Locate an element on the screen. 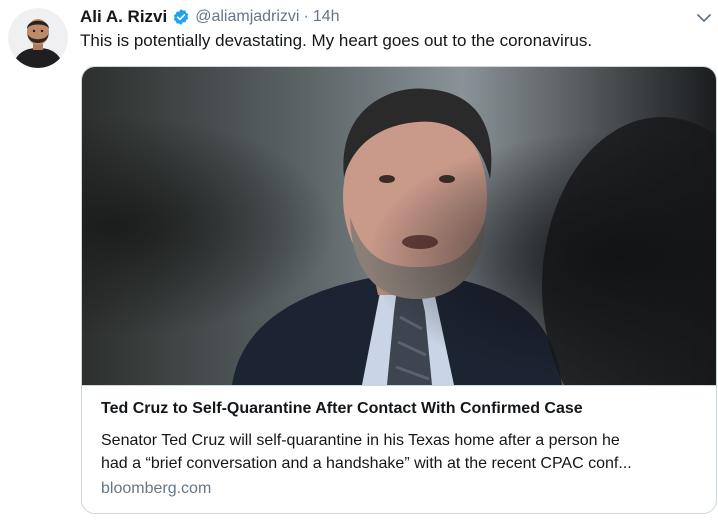 Image resolution: width=718 pixels, height=525 pixels. author-name: Ali A. Rizvi is located at coordinates (123, 17).